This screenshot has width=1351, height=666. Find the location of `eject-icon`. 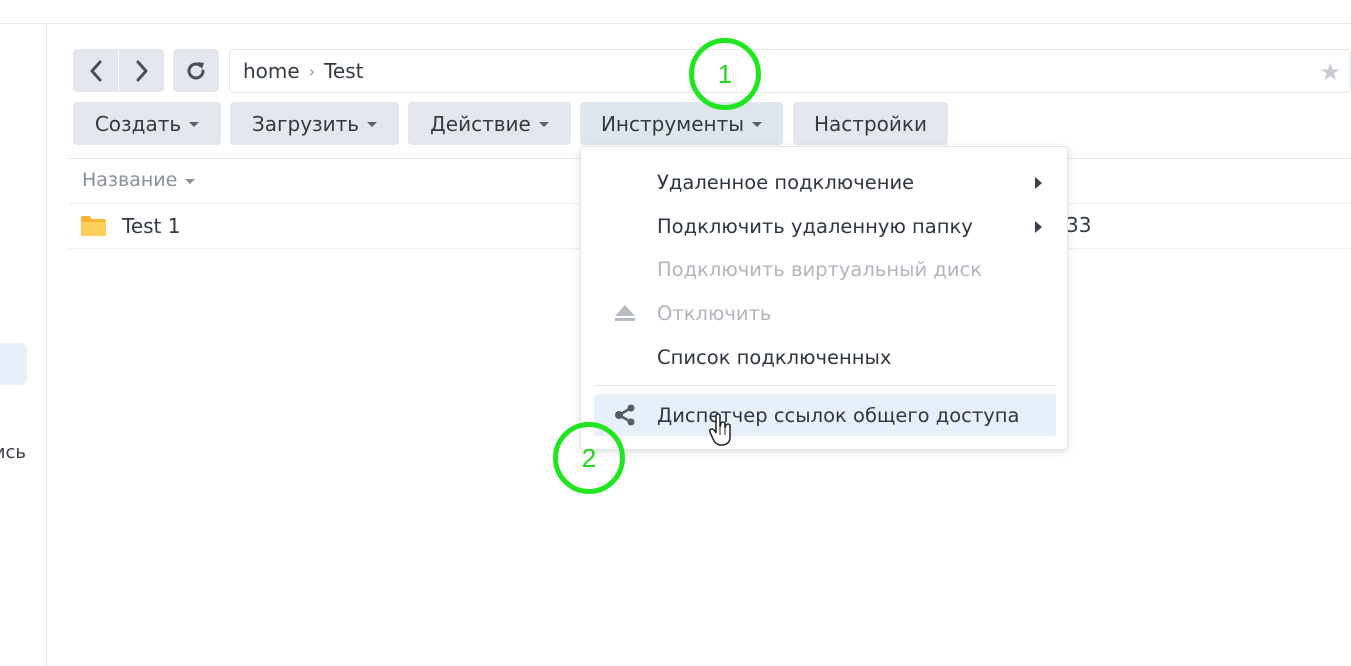

eject-icon is located at coordinates (625, 313).